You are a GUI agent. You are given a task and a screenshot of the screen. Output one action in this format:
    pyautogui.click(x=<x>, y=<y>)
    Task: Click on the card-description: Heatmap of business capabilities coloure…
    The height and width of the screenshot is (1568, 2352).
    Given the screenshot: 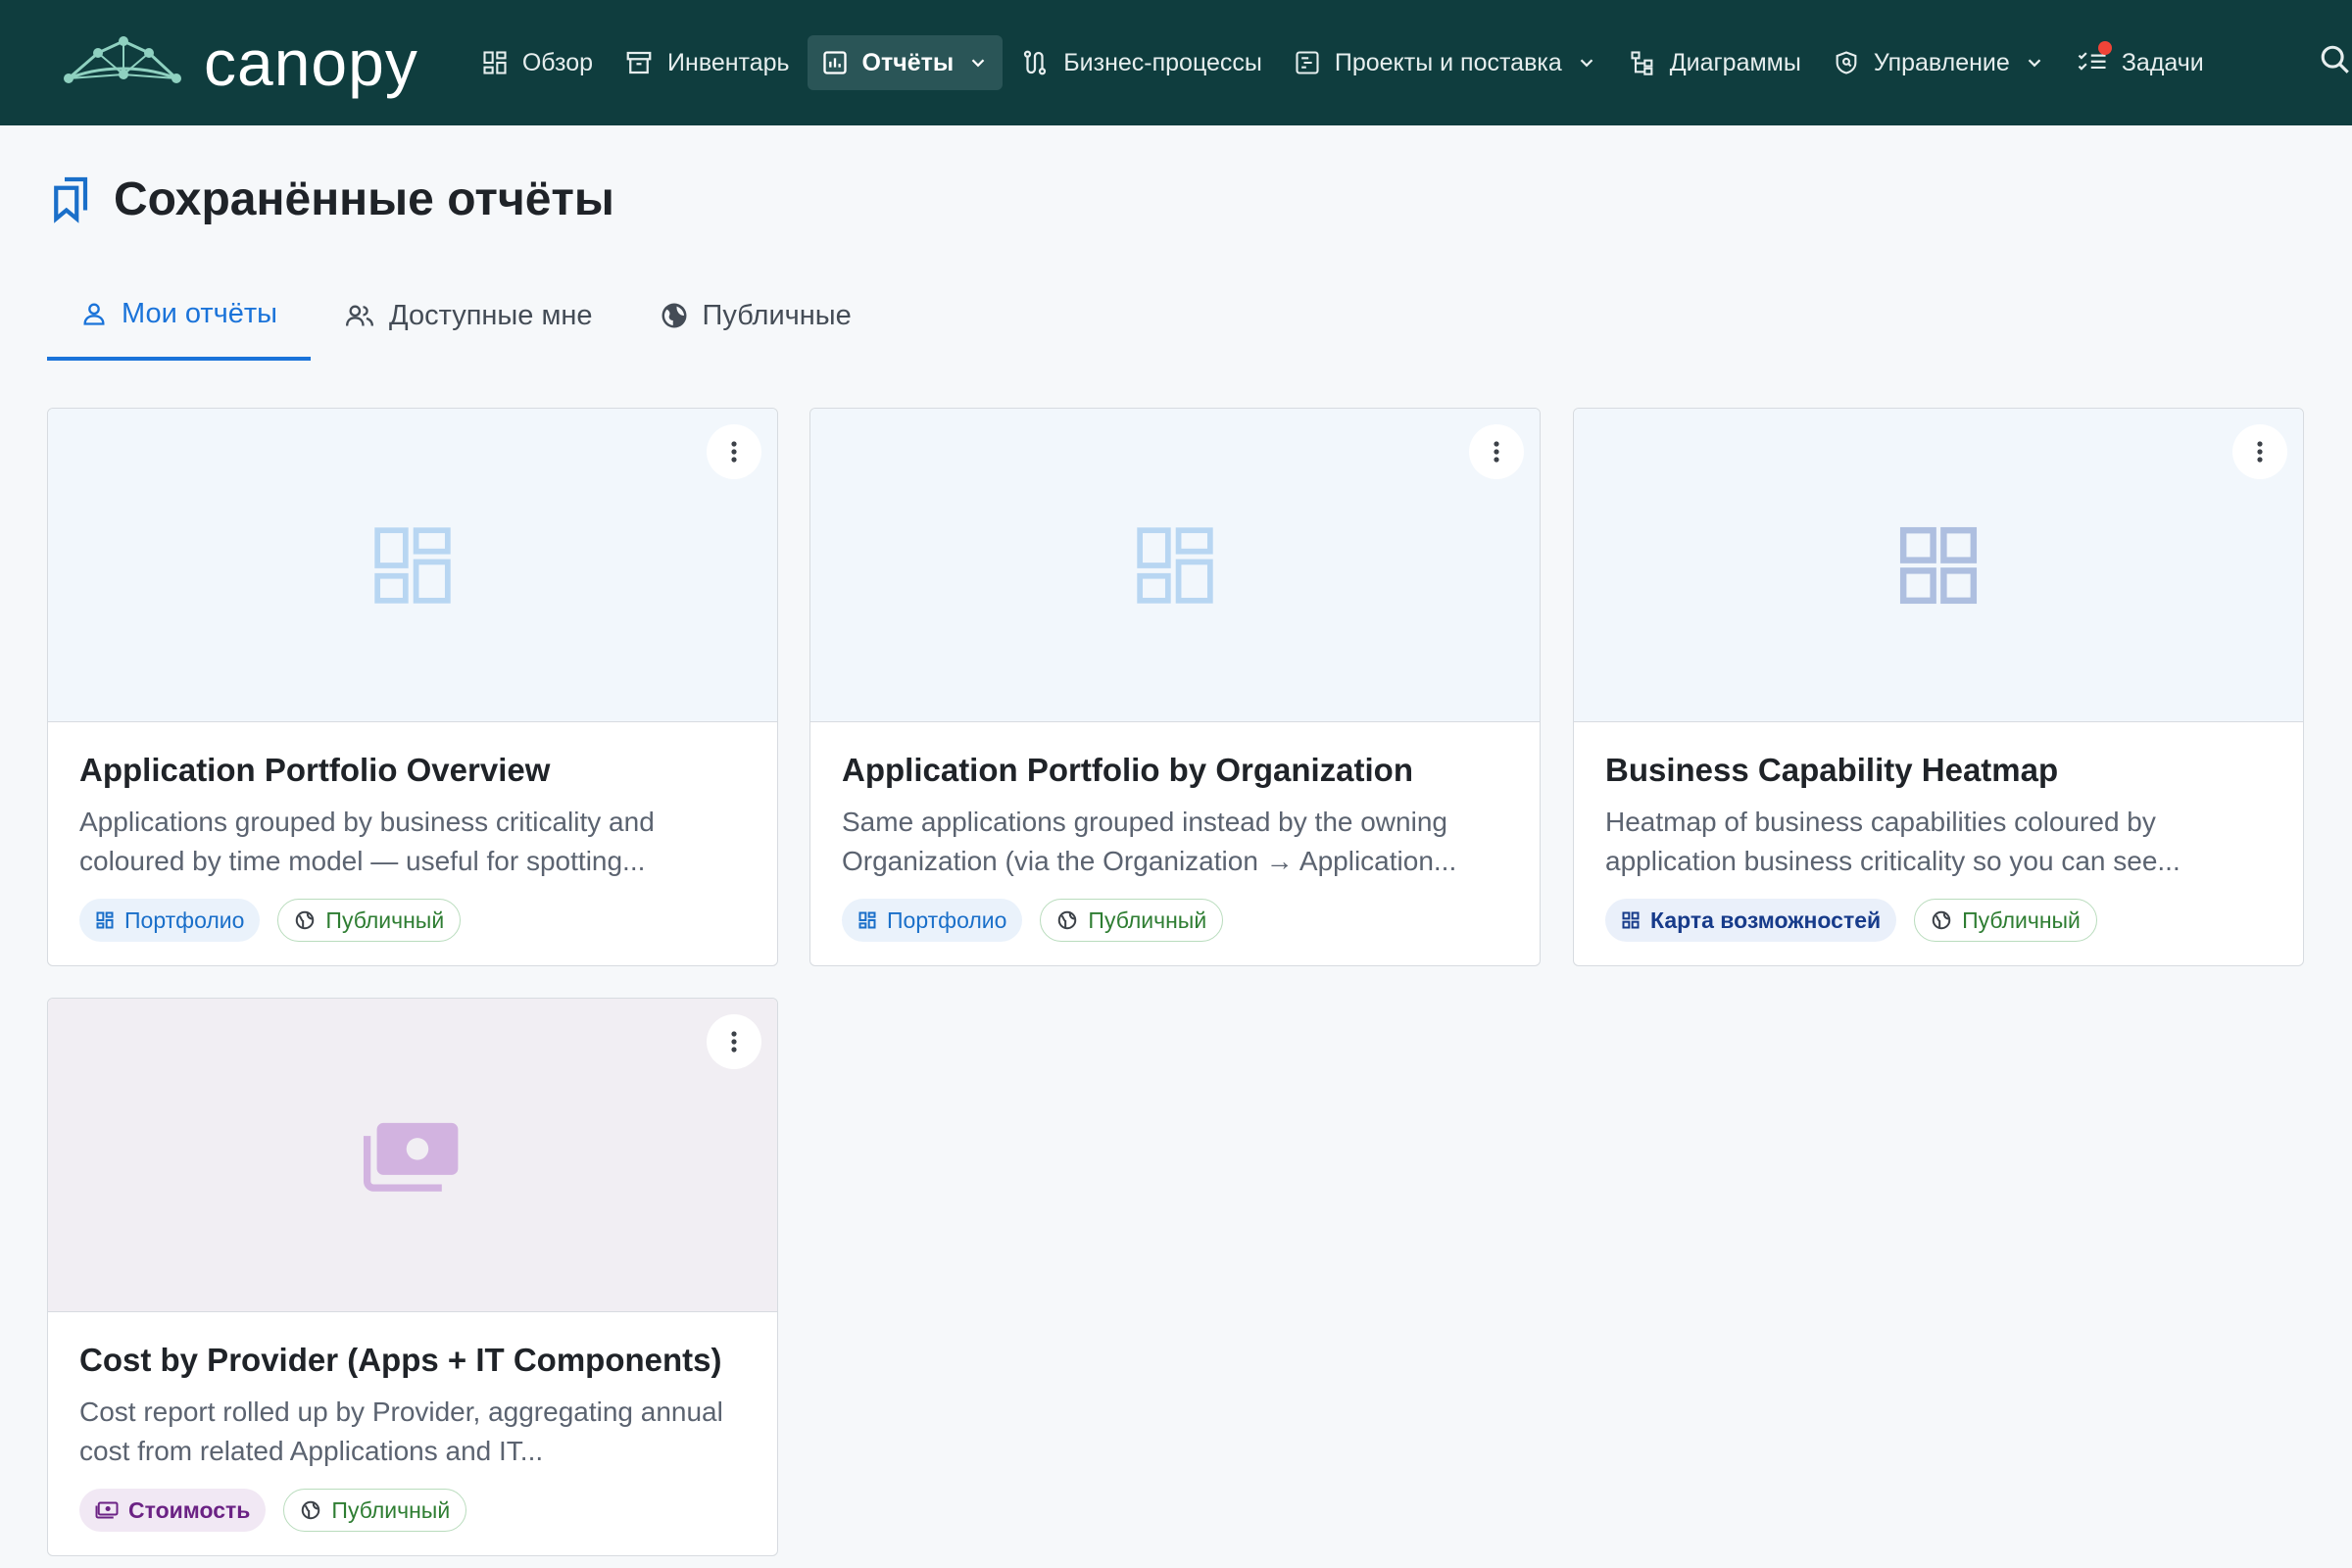 What is the action you would take?
    pyautogui.click(x=1892, y=842)
    